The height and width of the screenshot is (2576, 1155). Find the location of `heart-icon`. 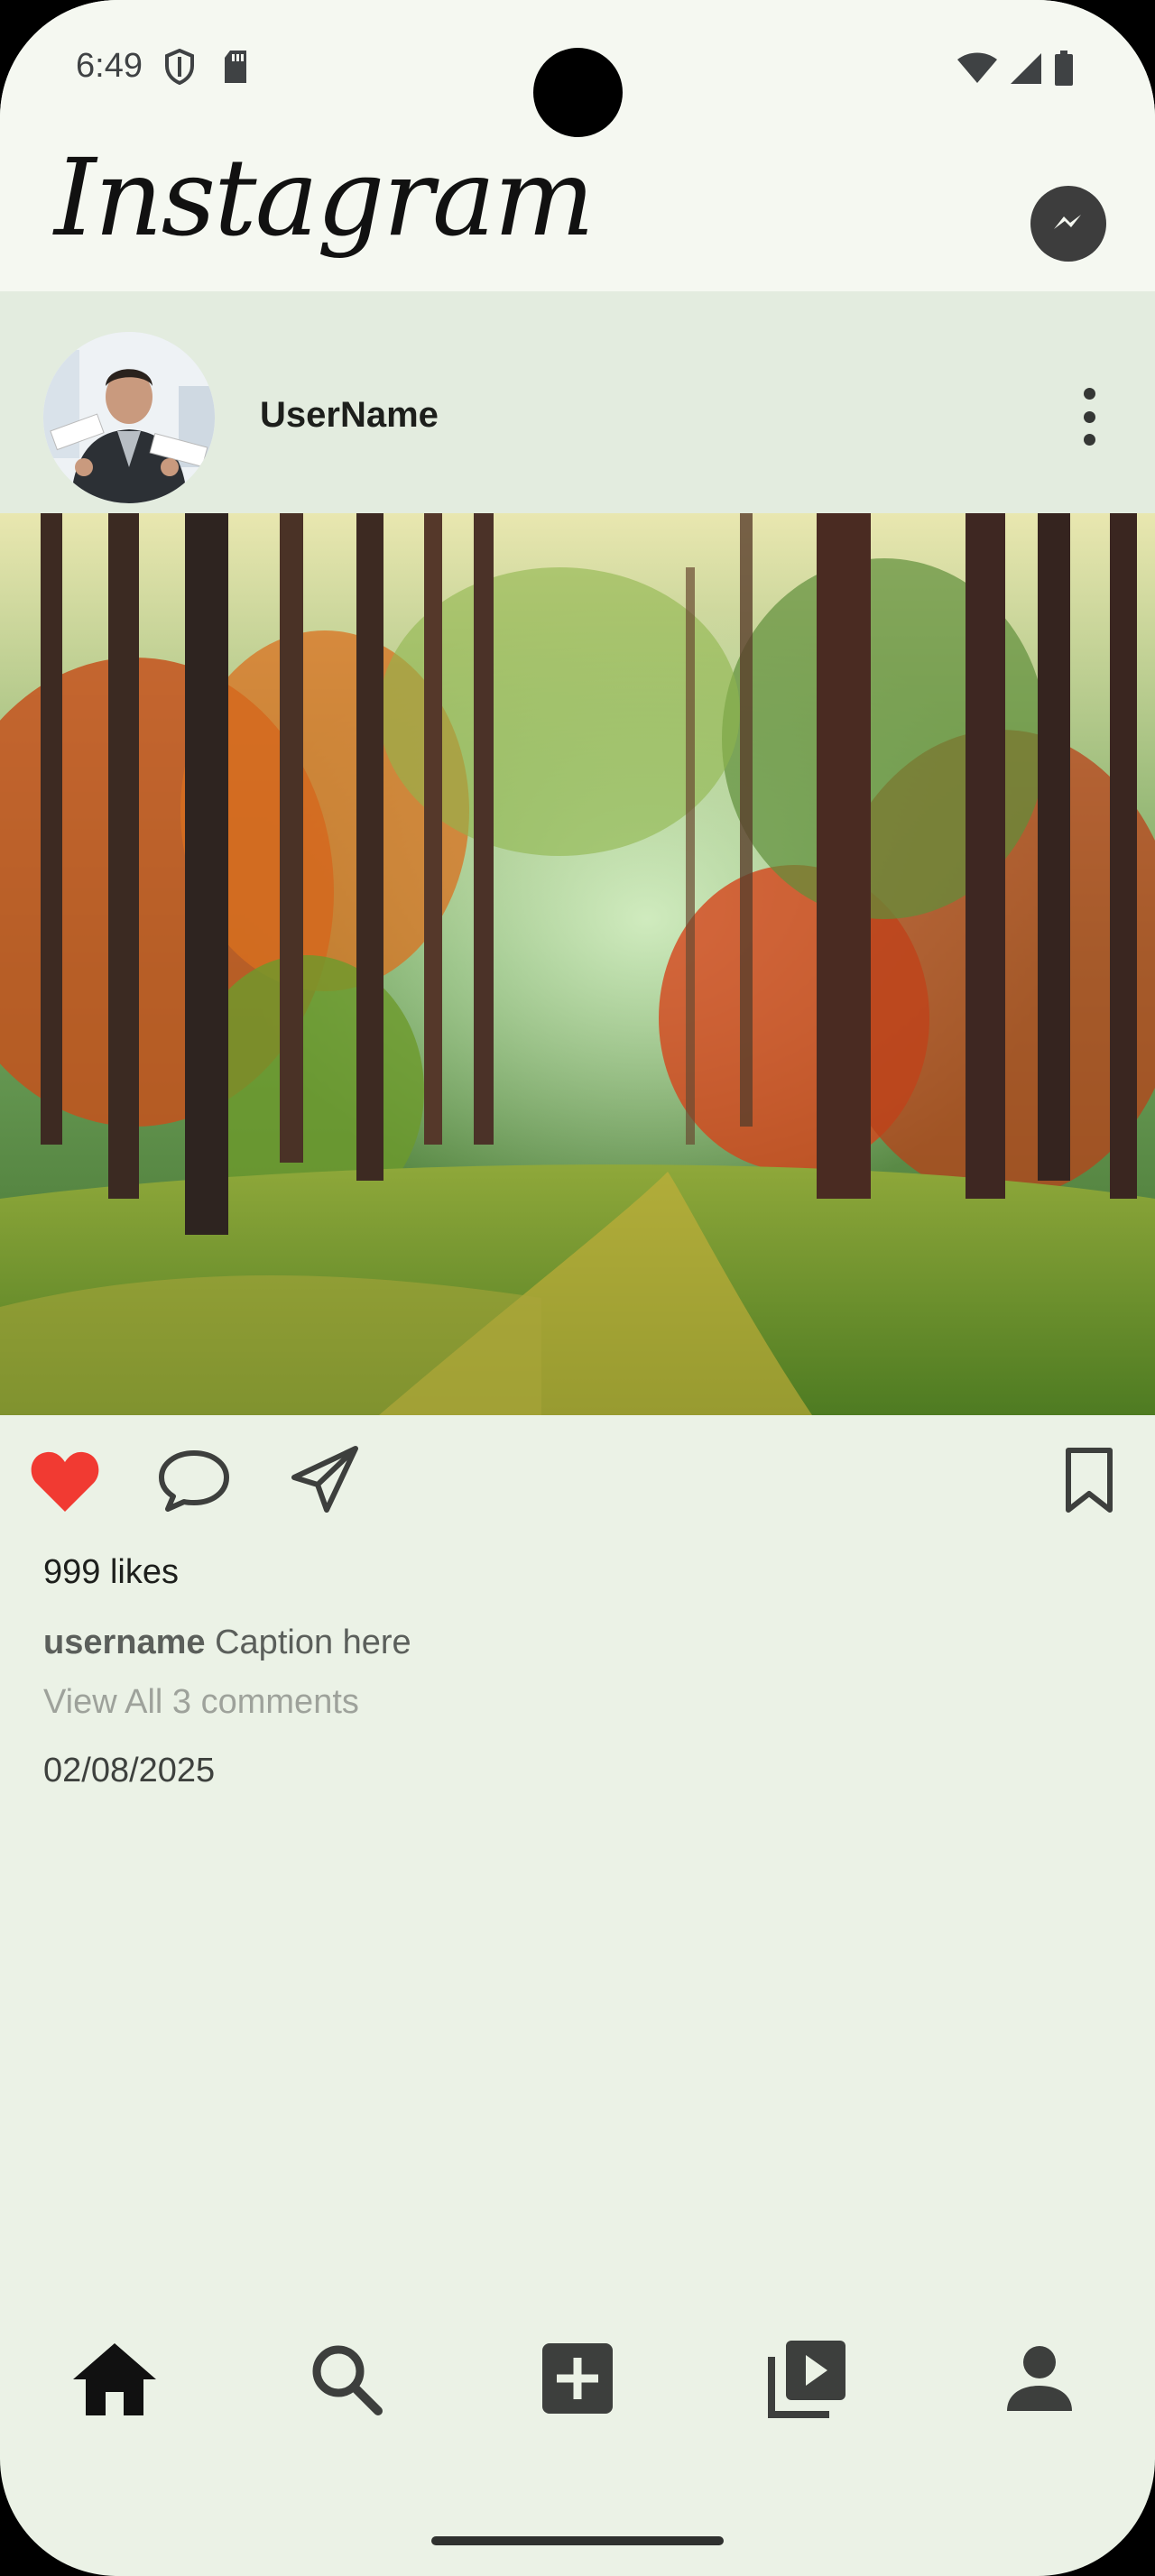

heart-icon is located at coordinates (65, 1481).